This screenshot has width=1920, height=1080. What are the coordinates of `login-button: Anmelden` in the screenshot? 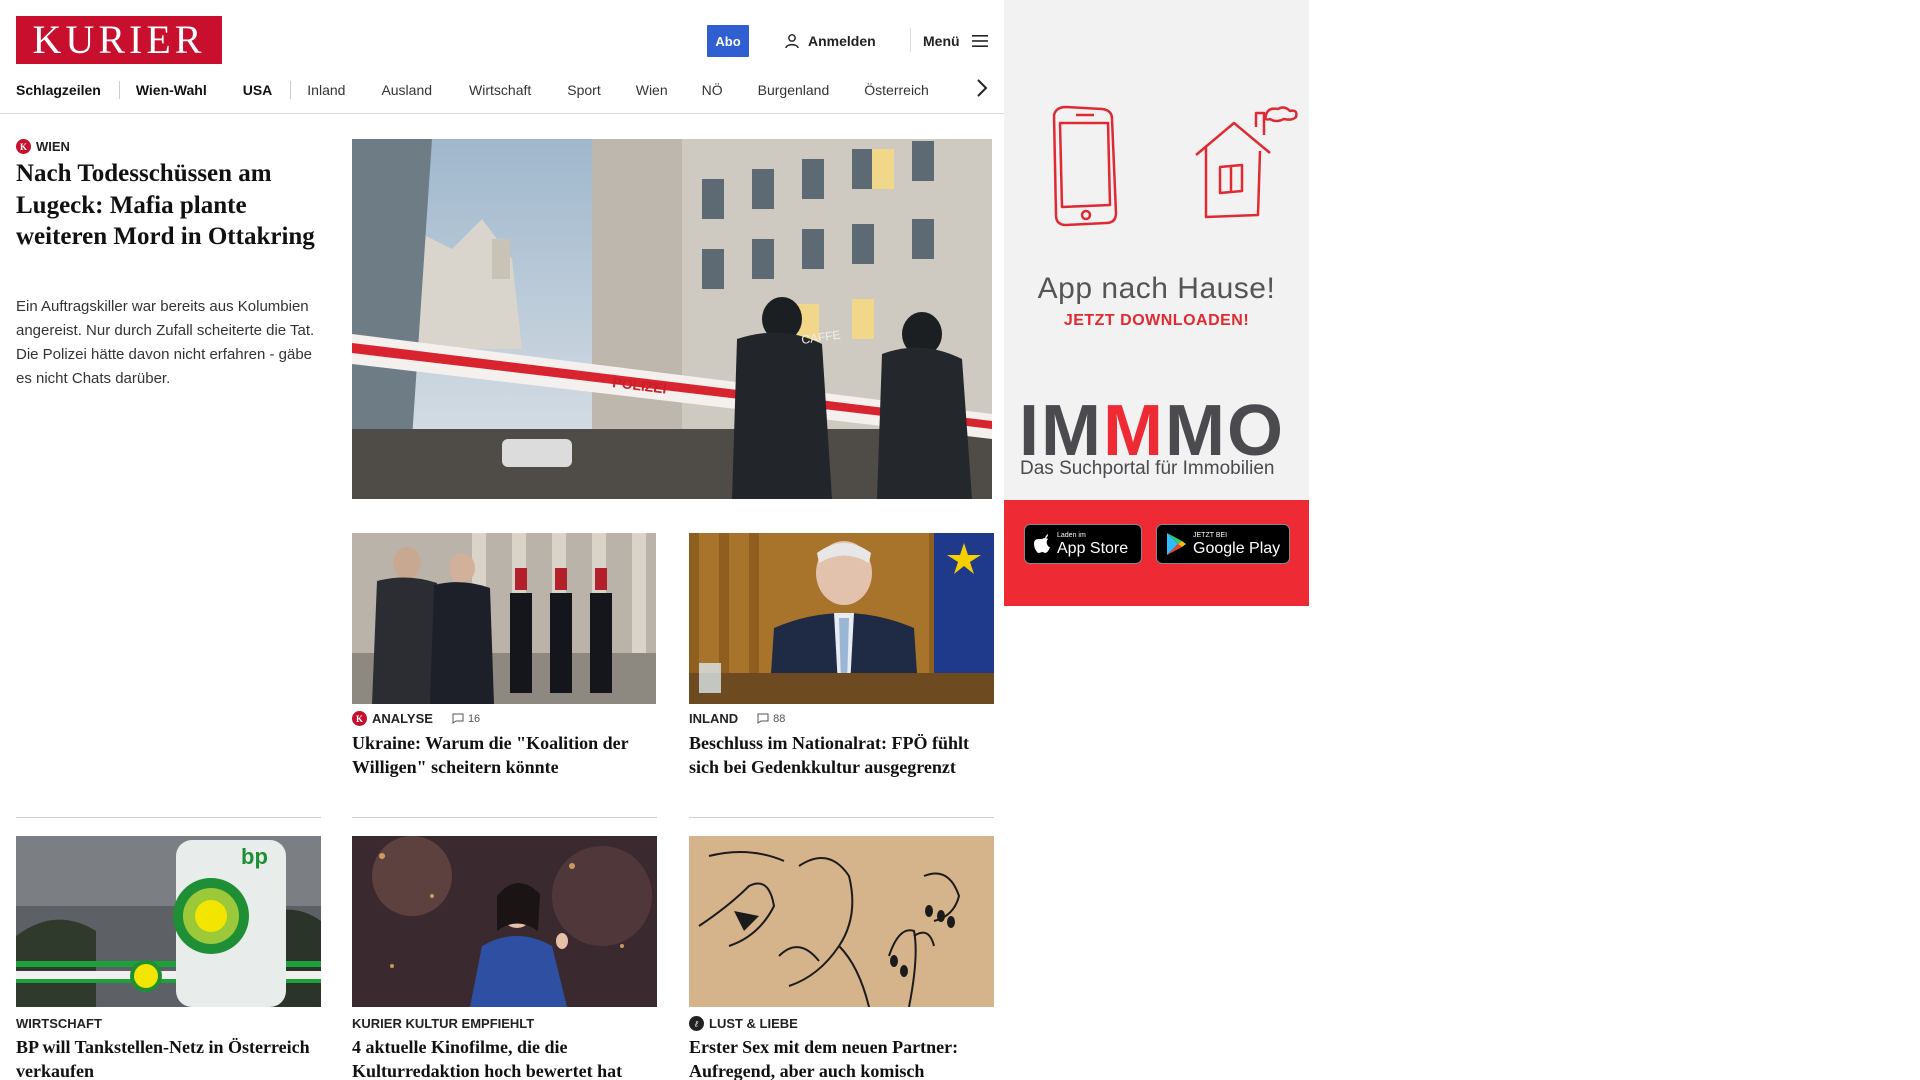 It's located at (830, 41).